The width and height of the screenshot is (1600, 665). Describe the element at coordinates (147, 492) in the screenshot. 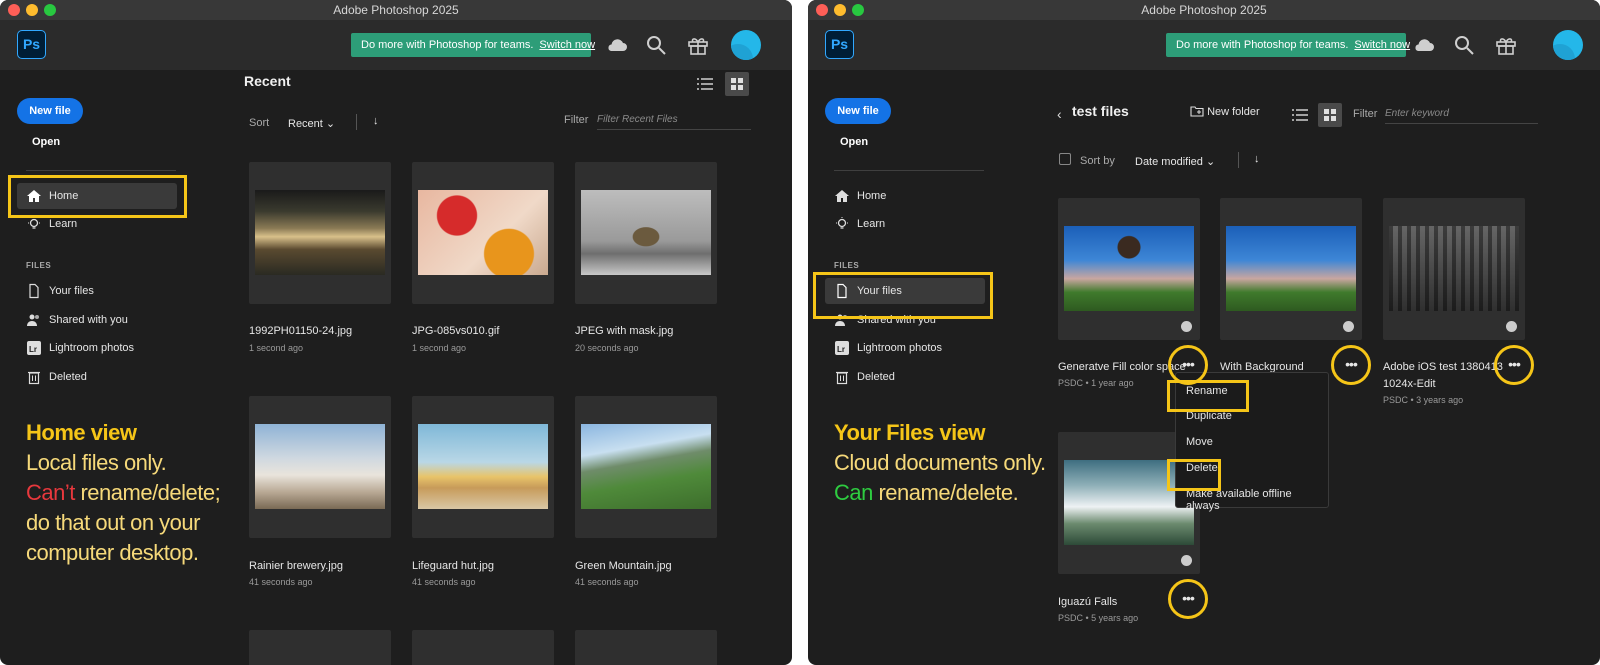

I see `annotation-text: rename/delete;` at that location.